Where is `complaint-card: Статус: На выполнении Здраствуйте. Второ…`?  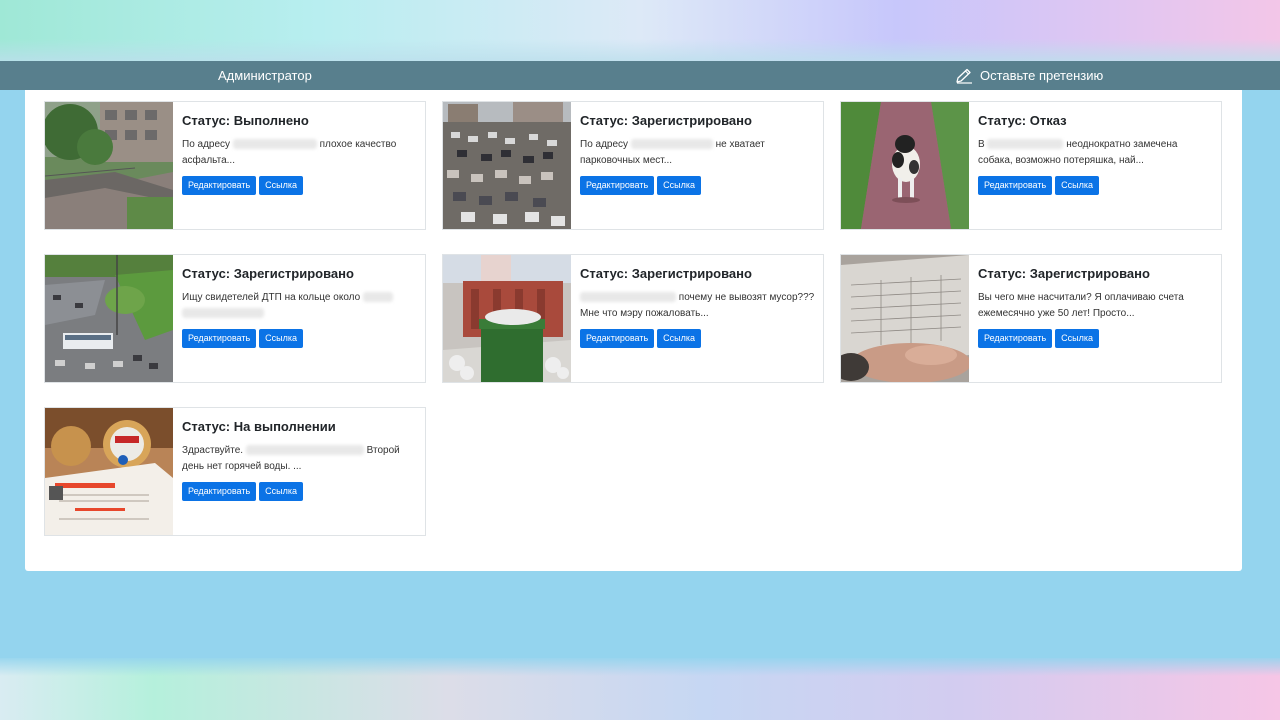
complaint-card: Статус: На выполнении Здраствуйте. Второ… is located at coordinates (235, 471).